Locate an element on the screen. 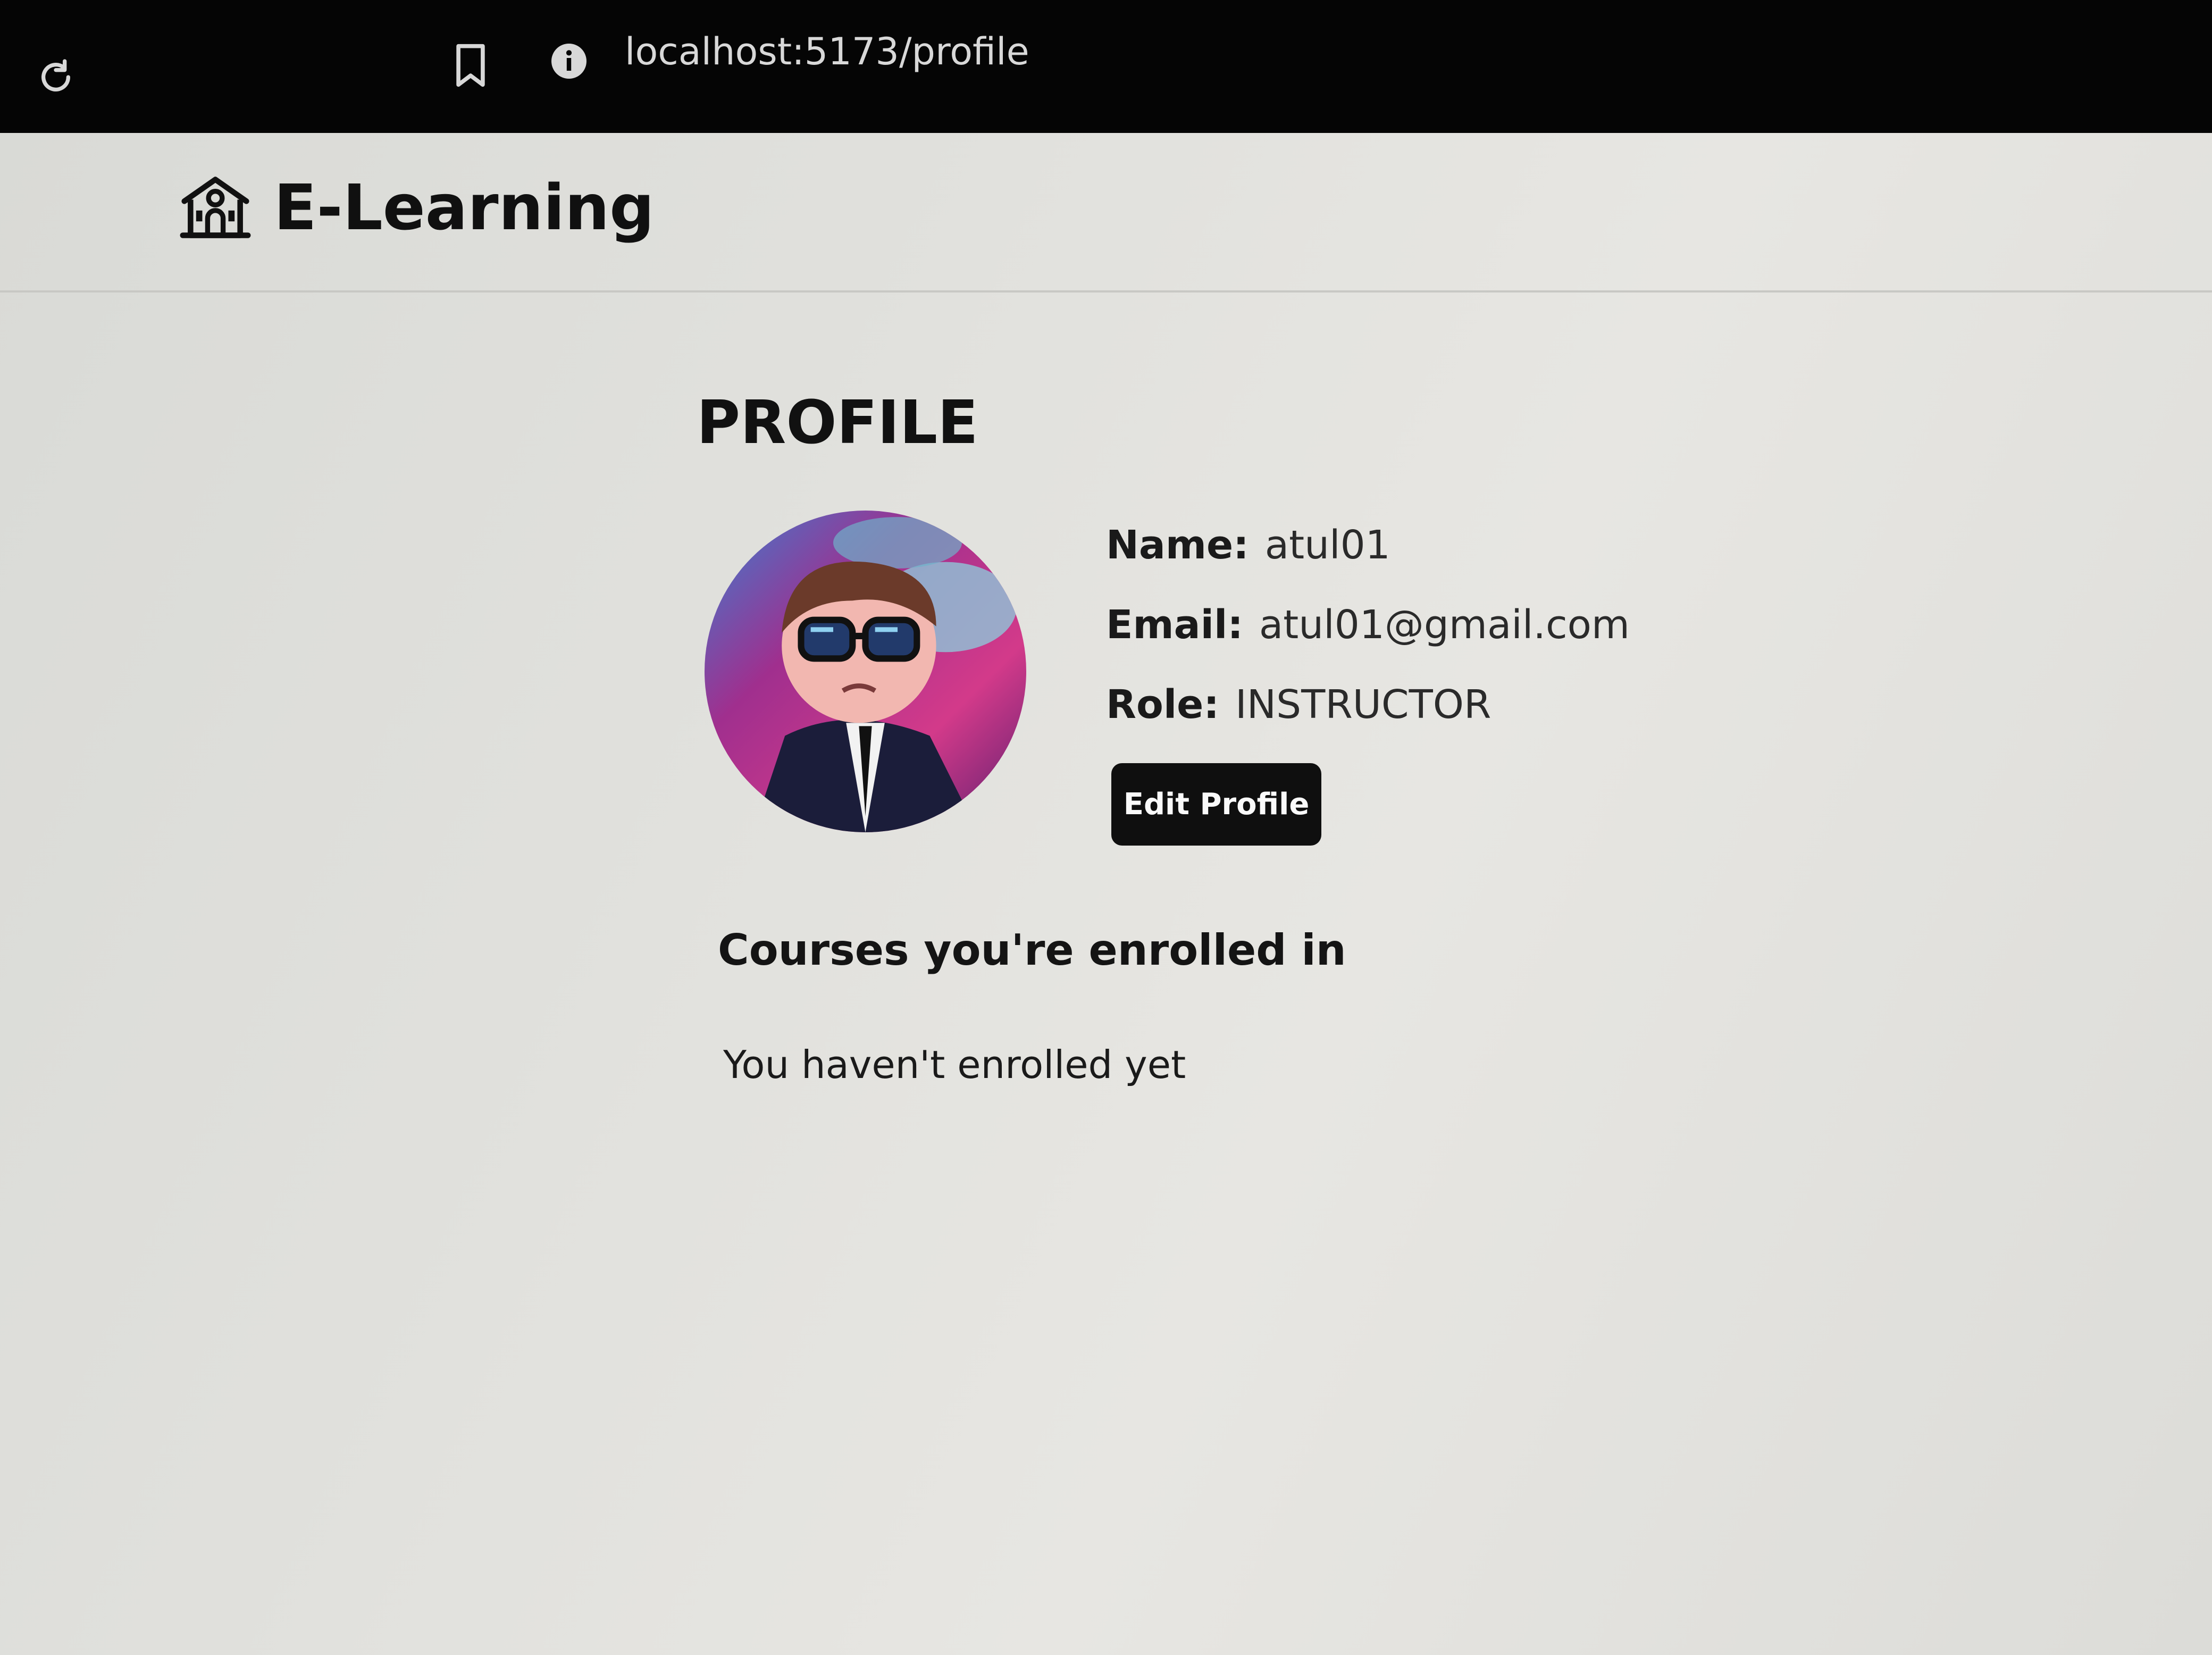  role-label: Role: is located at coordinates (1162, 705).